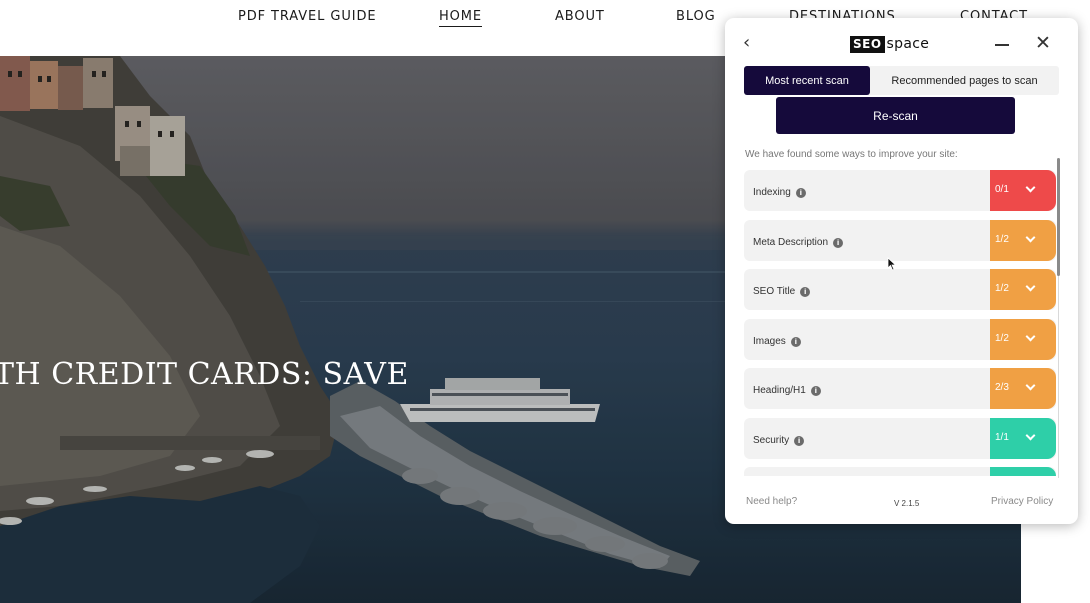 The width and height of the screenshot is (1090, 603). I want to click on score-value: 0/1, so click(1002, 189).